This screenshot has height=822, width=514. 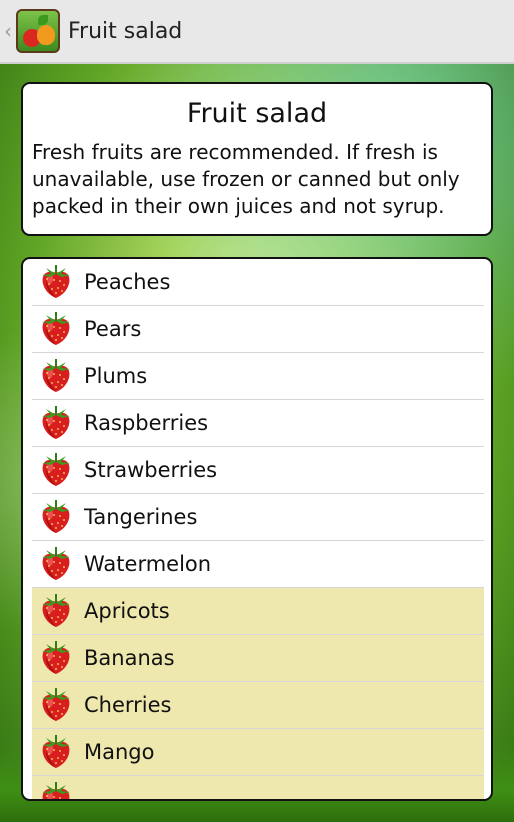 What do you see at coordinates (129, 658) in the screenshot?
I see `list-item-label: Bananas` at bounding box center [129, 658].